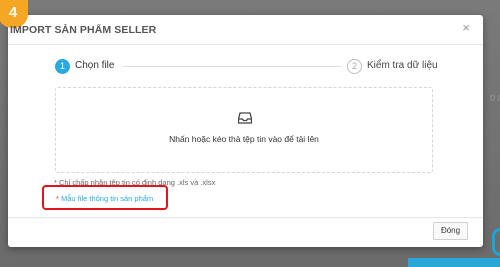 The width and height of the screenshot is (500, 267). What do you see at coordinates (450, 231) in the screenshot?
I see `close-button: Đóng` at bounding box center [450, 231].